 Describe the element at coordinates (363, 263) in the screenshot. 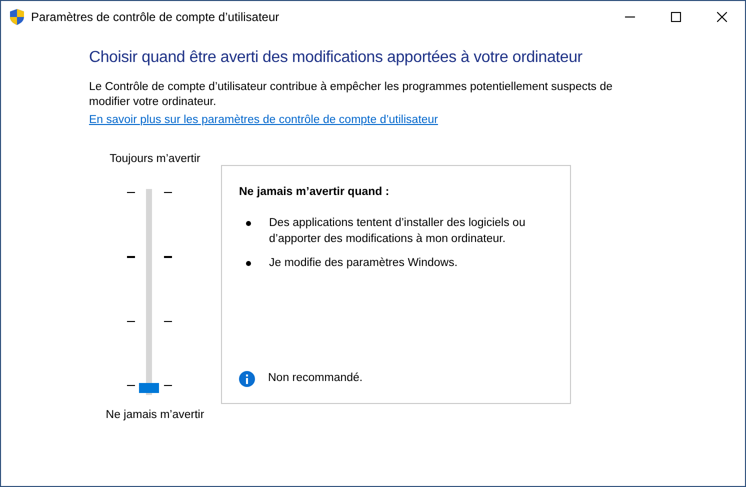

I see `bullet-item: Je modifie des paramètres Windows.` at that location.